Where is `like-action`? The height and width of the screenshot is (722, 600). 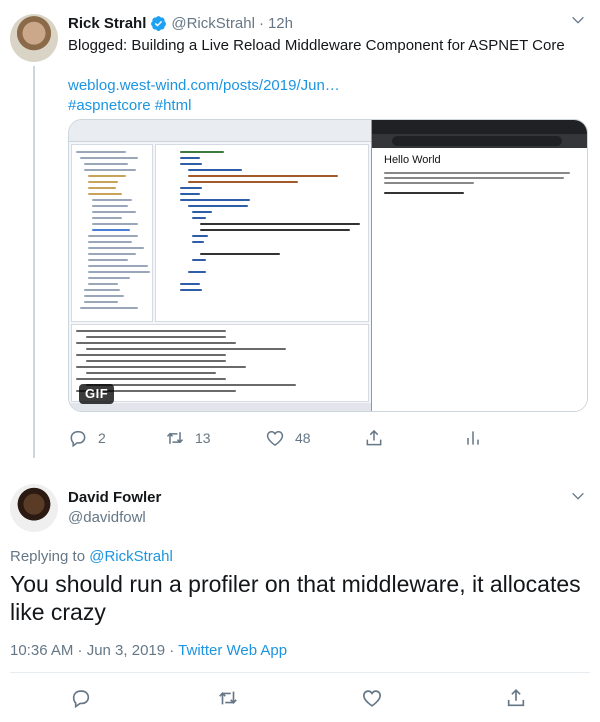 like-action is located at coordinates (372, 698).